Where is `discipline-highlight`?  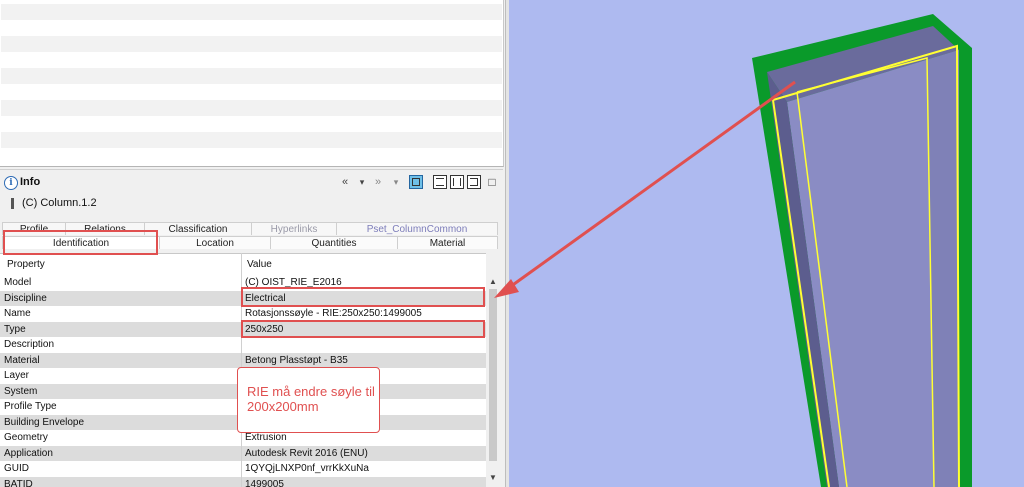 discipline-highlight is located at coordinates (363, 297).